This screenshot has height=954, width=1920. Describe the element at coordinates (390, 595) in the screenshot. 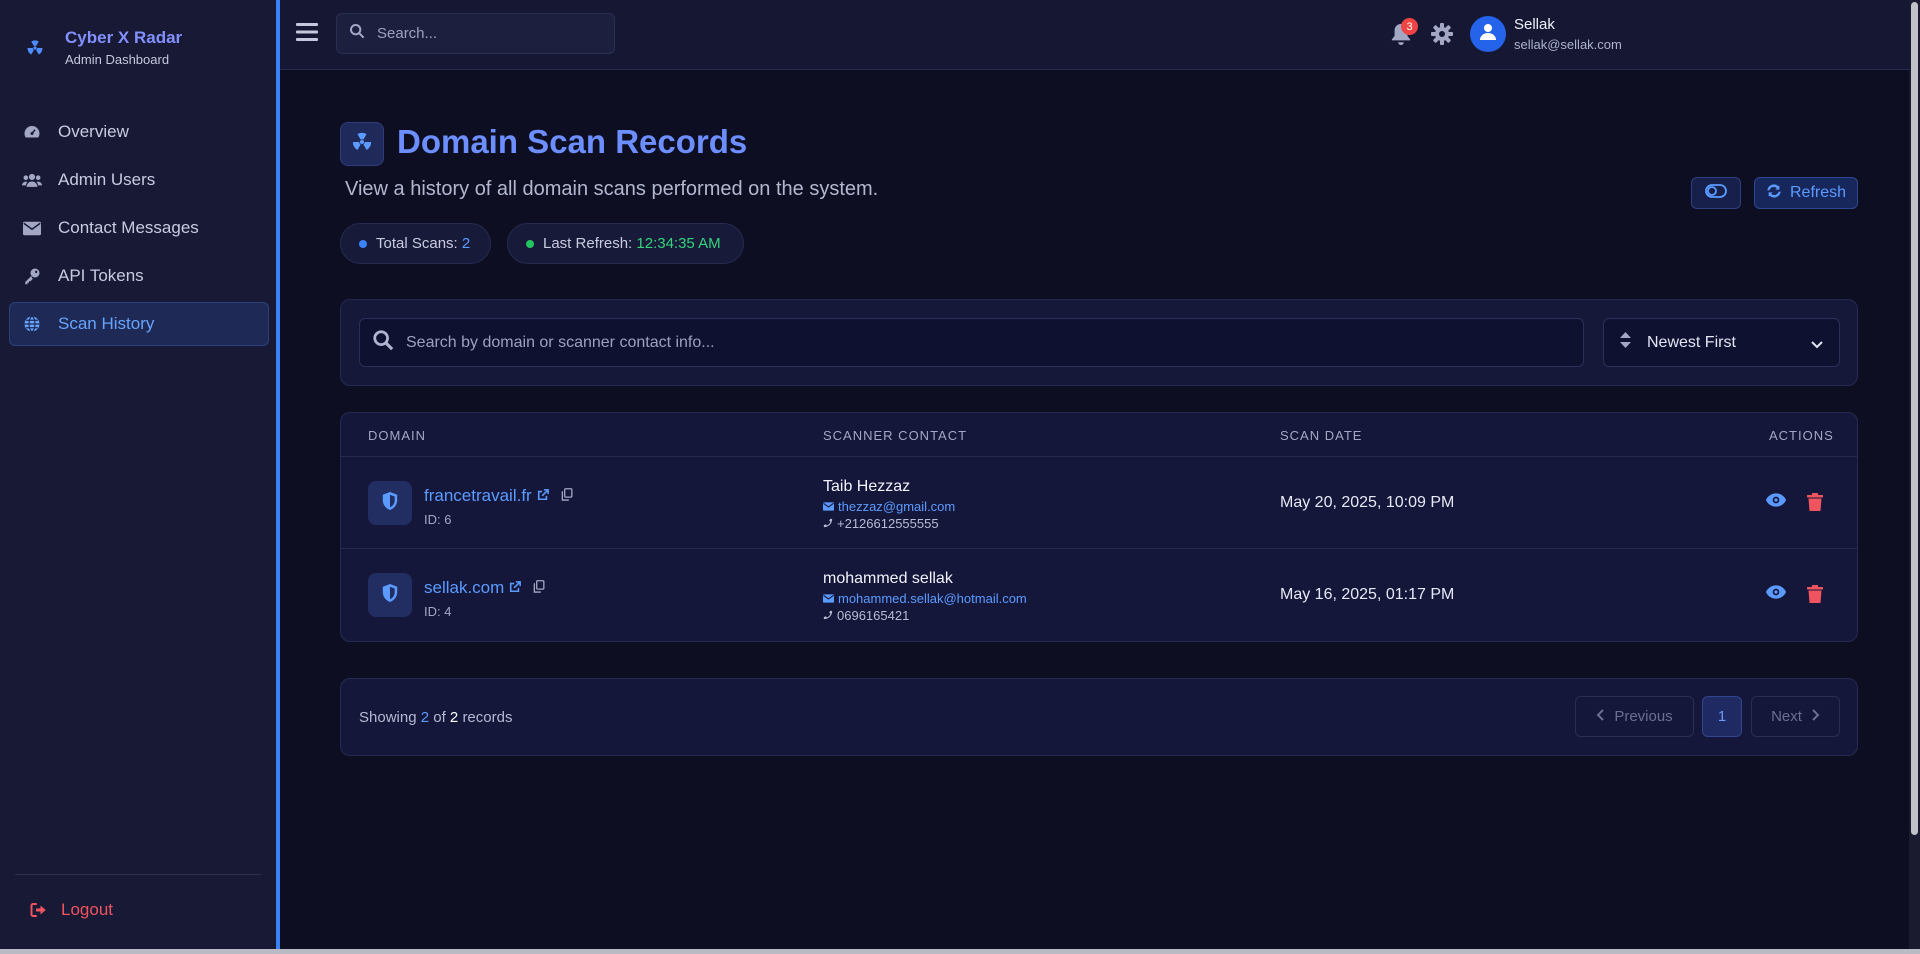

I see `domain-badge` at that location.